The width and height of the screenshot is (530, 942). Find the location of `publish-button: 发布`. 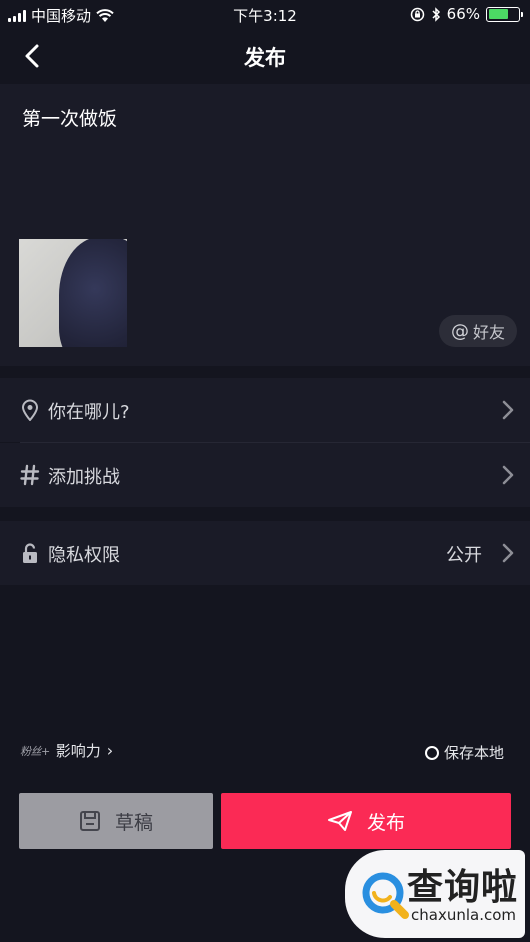

publish-button: 发布 is located at coordinates (366, 821).